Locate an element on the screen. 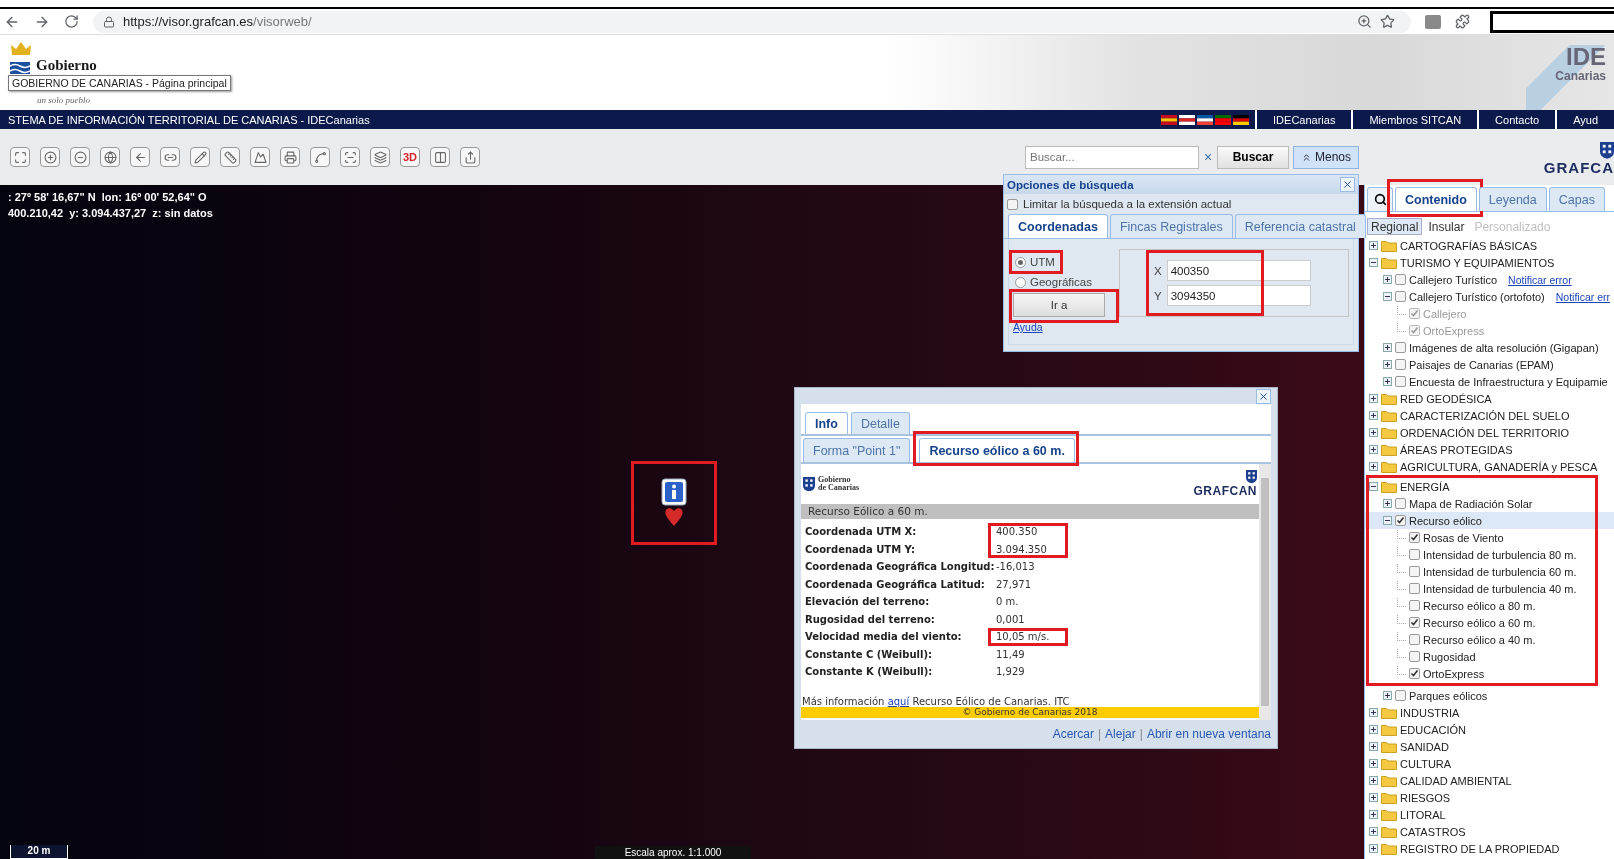  layer-row: Recurso eólico a 40 m. is located at coordinates (1489, 639).